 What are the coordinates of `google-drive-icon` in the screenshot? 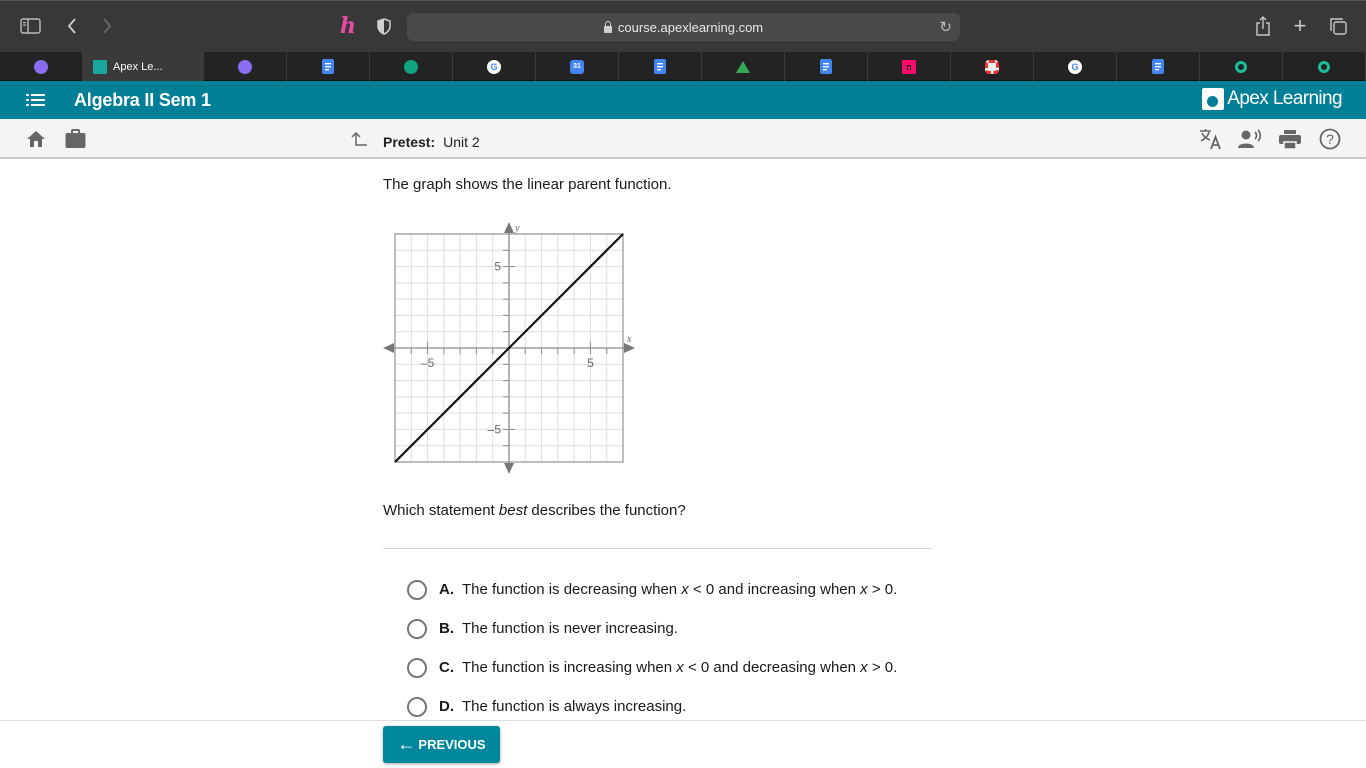 It's located at (743, 66).